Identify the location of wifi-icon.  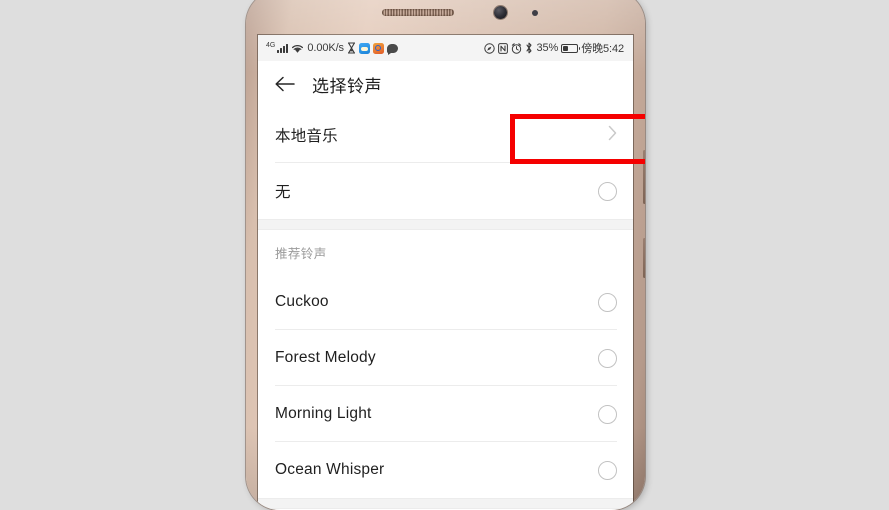
(297, 48).